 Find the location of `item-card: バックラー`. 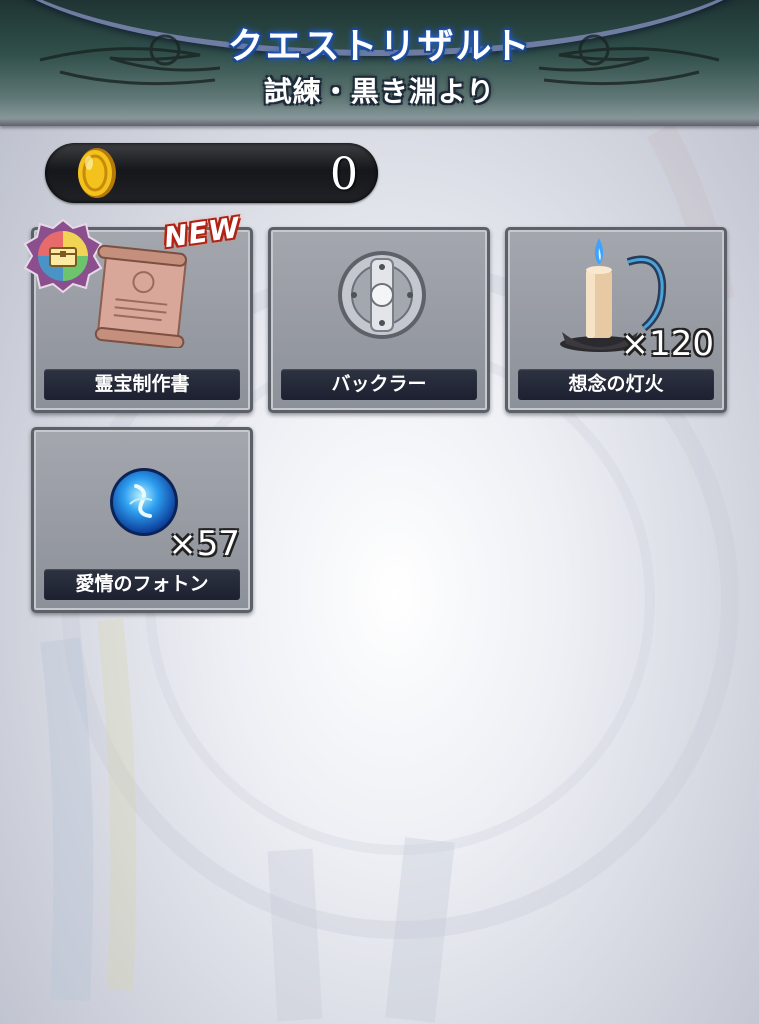

item-card: バックラー is located at coordinates (379, 320).